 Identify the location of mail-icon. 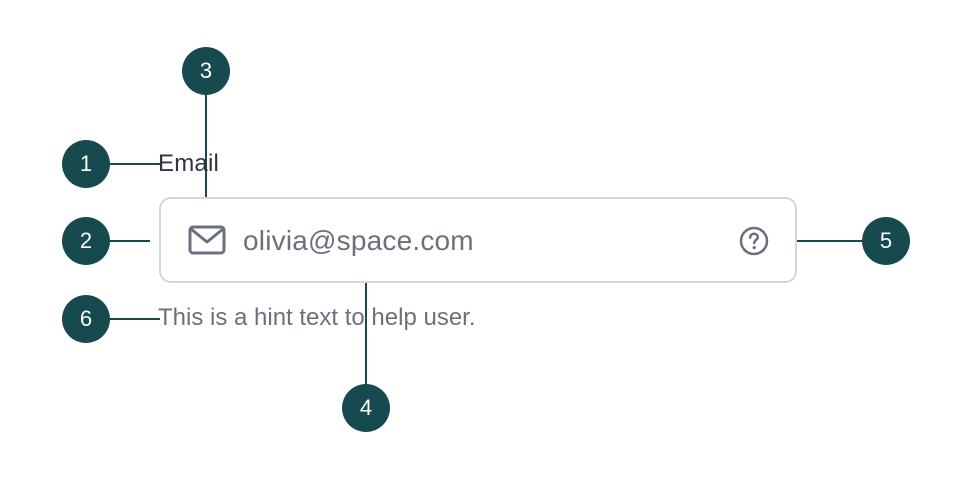
(207, 240).